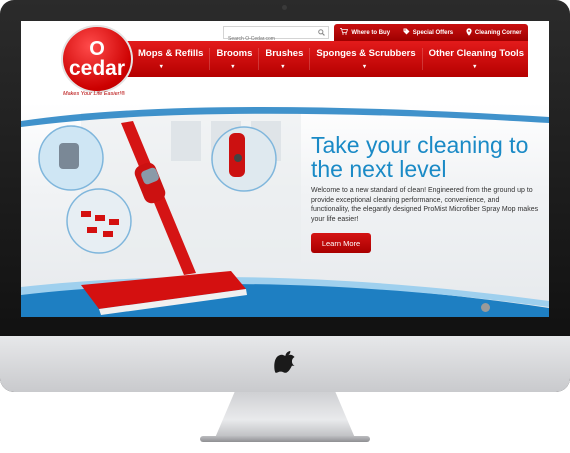 Image resolution: width=570 pixels, height=453 pixels. I want to click on brand-logo: O cedar, so click(97, 59).